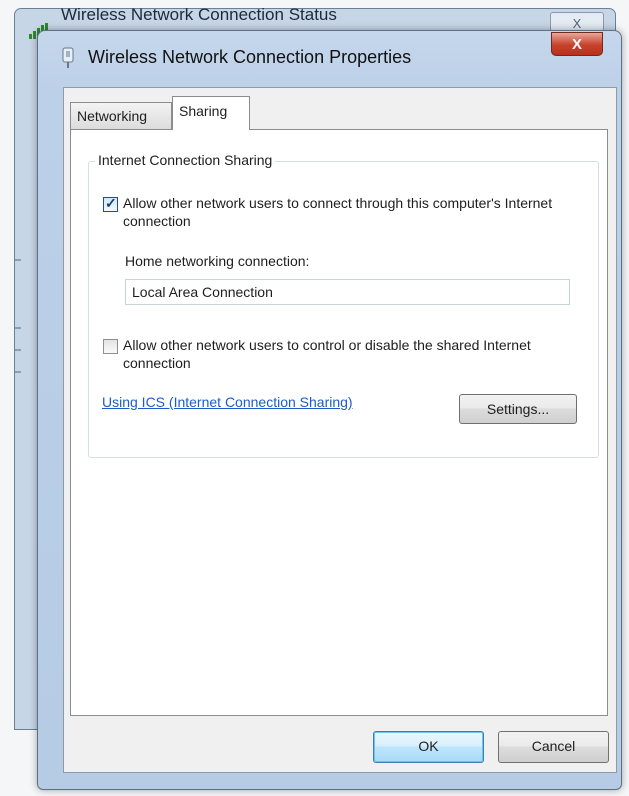  Describe the element at coordinates (211, 113) in the screenshot. I see `tab-sharing: Sharing` at that location.